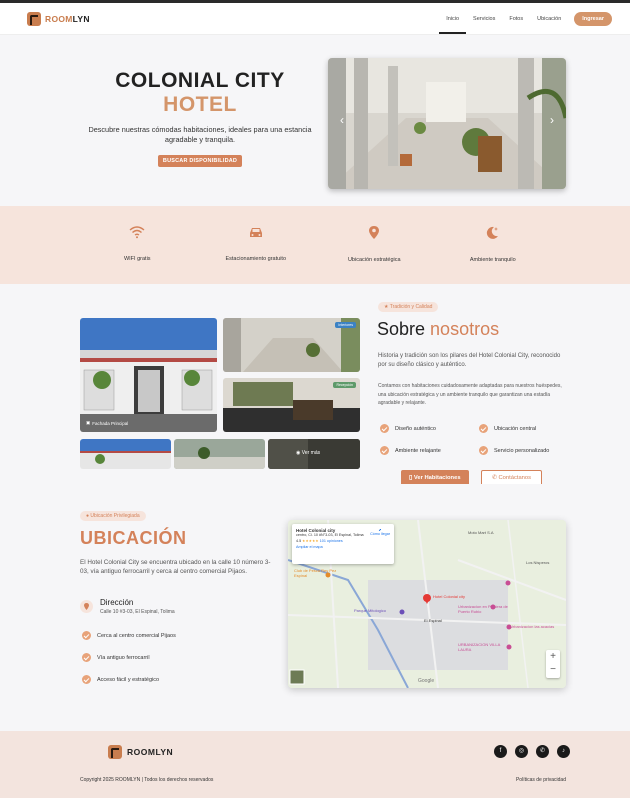 This screenshot has width=630, height=798. I want to click on map-label-villa-laura: URBANIZACION VILLA LAURA, so click(479, 647).